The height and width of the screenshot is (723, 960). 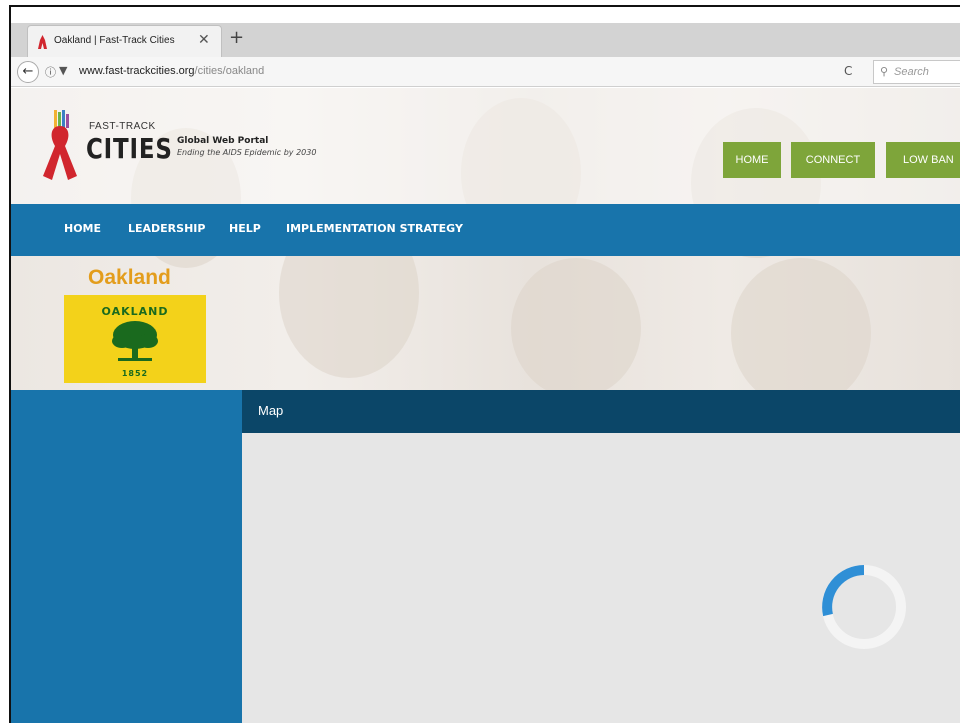 What do you see at coordinates (129, 148) in the screenshot?
I see `logo-cities: CITIES` at bounding box center [129, 148].